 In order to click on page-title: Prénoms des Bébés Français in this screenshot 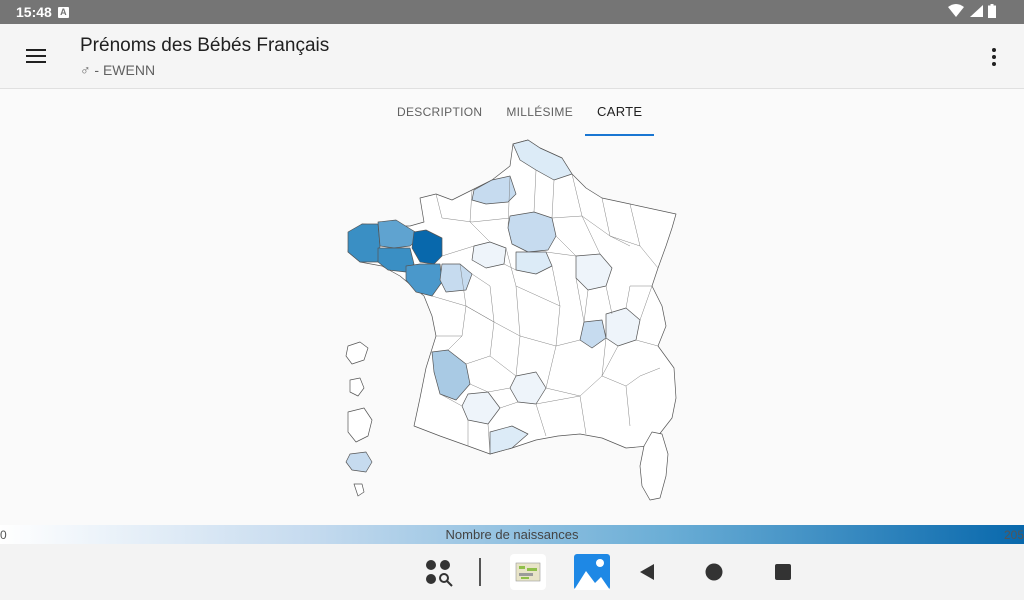, I will do `click(205, 45)`.